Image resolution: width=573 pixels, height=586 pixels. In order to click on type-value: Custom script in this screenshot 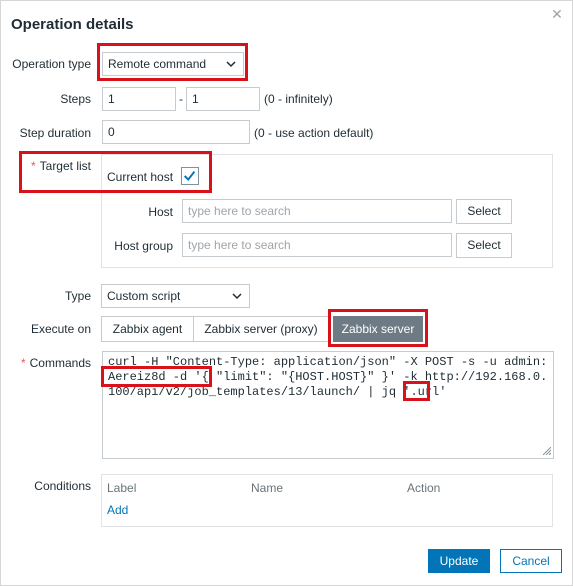, I will do `click(144, 296)`.